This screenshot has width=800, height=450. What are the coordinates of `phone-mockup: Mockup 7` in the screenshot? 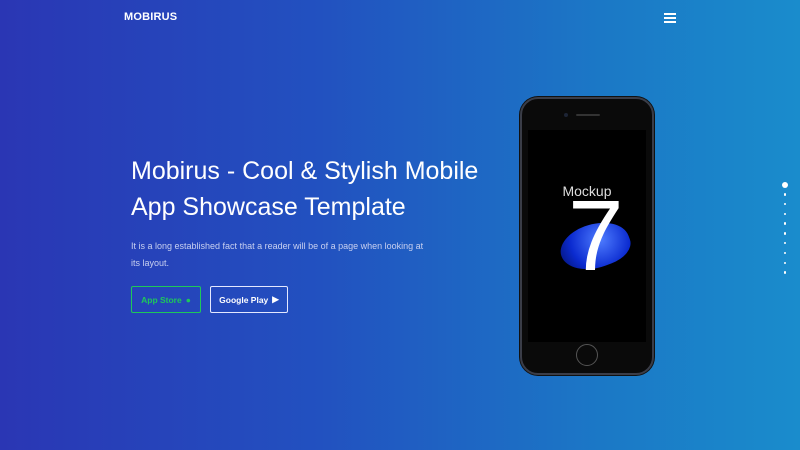 It's located at (587, 236).